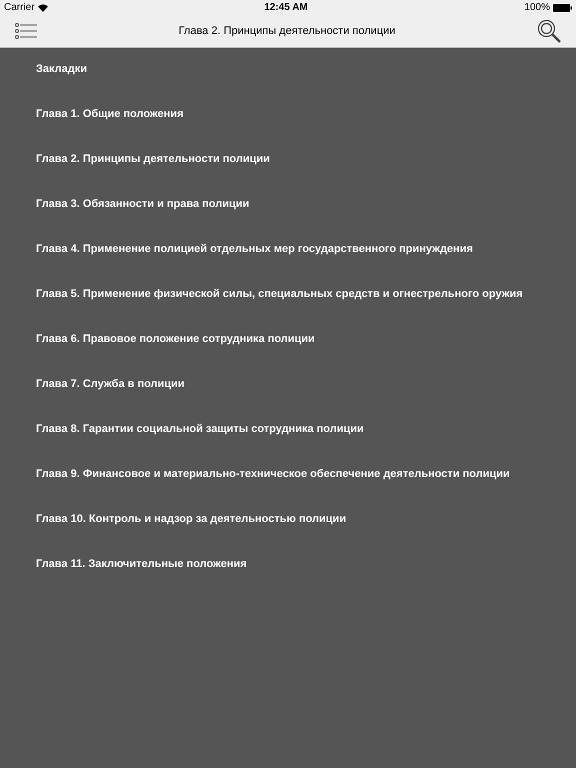  Describe the element at coordinates (537, 8) in the screenshot. I see `battery-percent: 100%` at that location.